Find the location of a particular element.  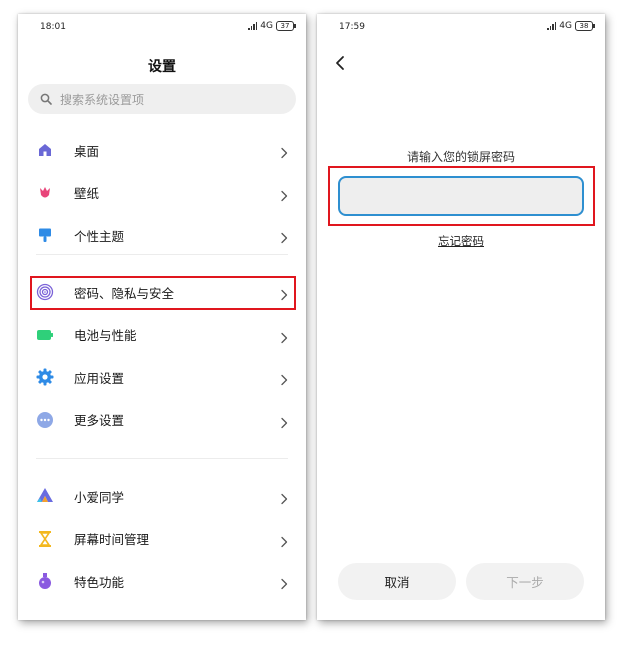

xiaoai-icon is located at coordinates (45, 496).